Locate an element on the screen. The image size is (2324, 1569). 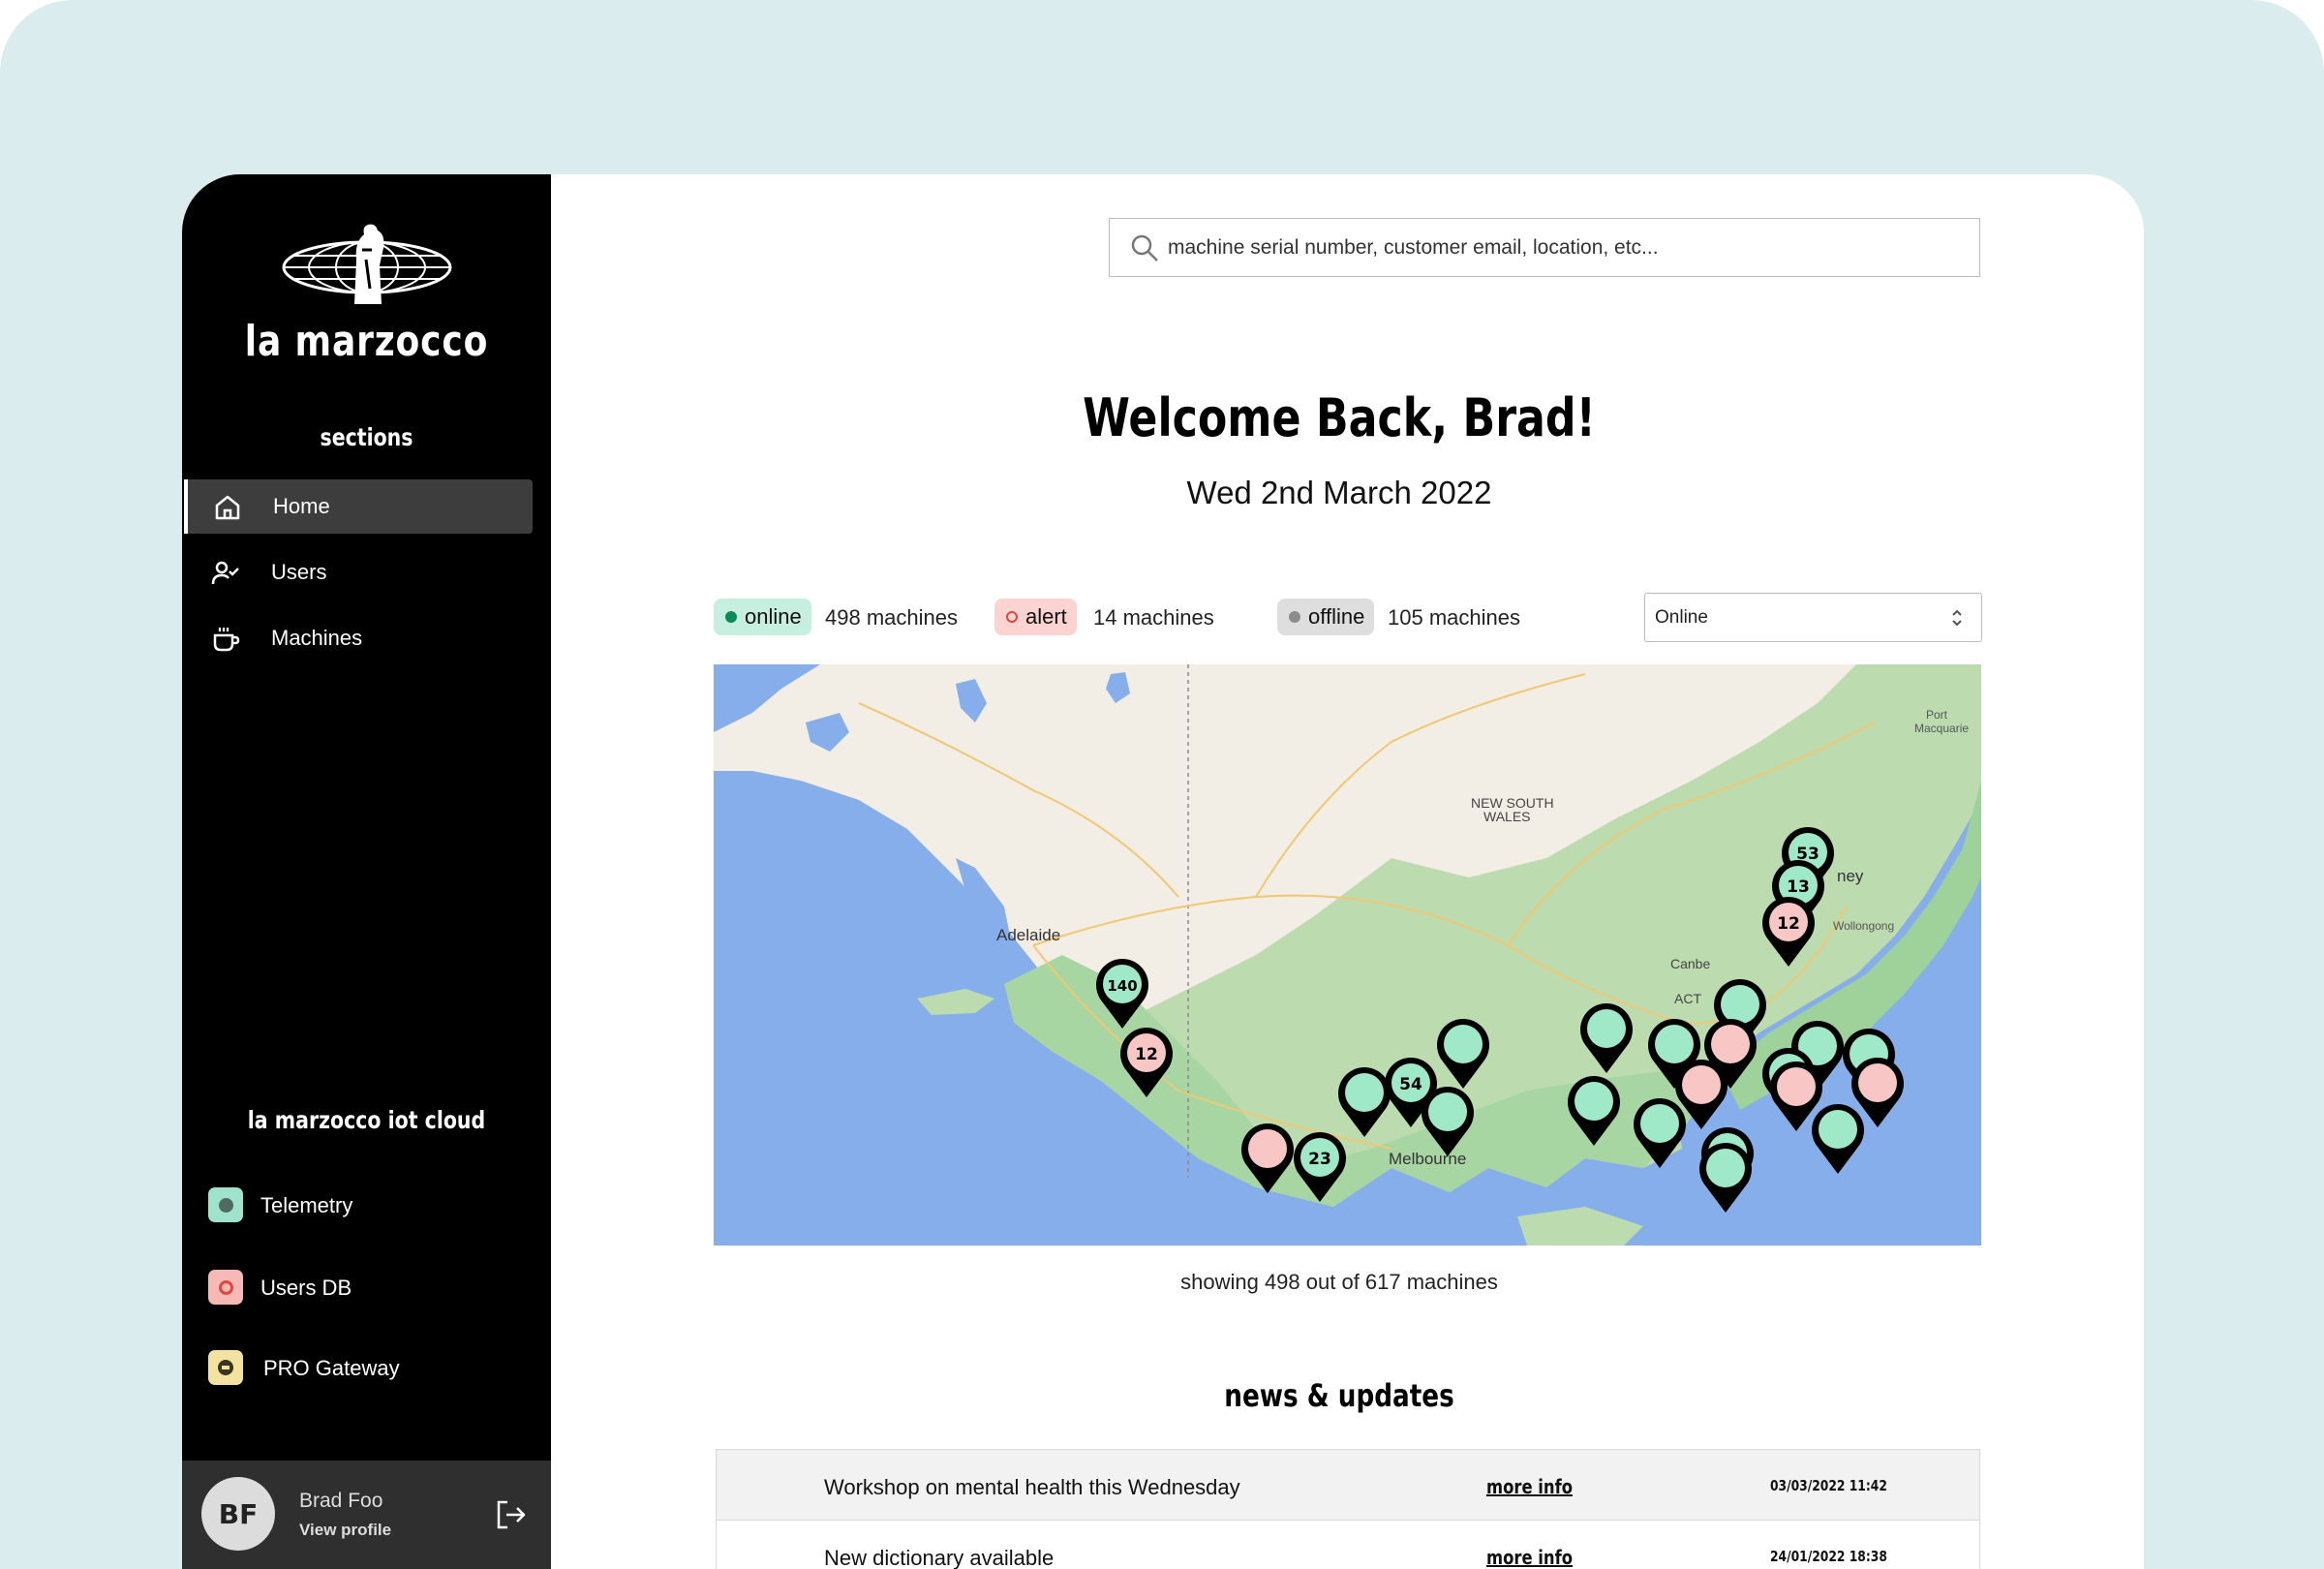
map-label-act: ACT is located at coordinates (1687, 998).